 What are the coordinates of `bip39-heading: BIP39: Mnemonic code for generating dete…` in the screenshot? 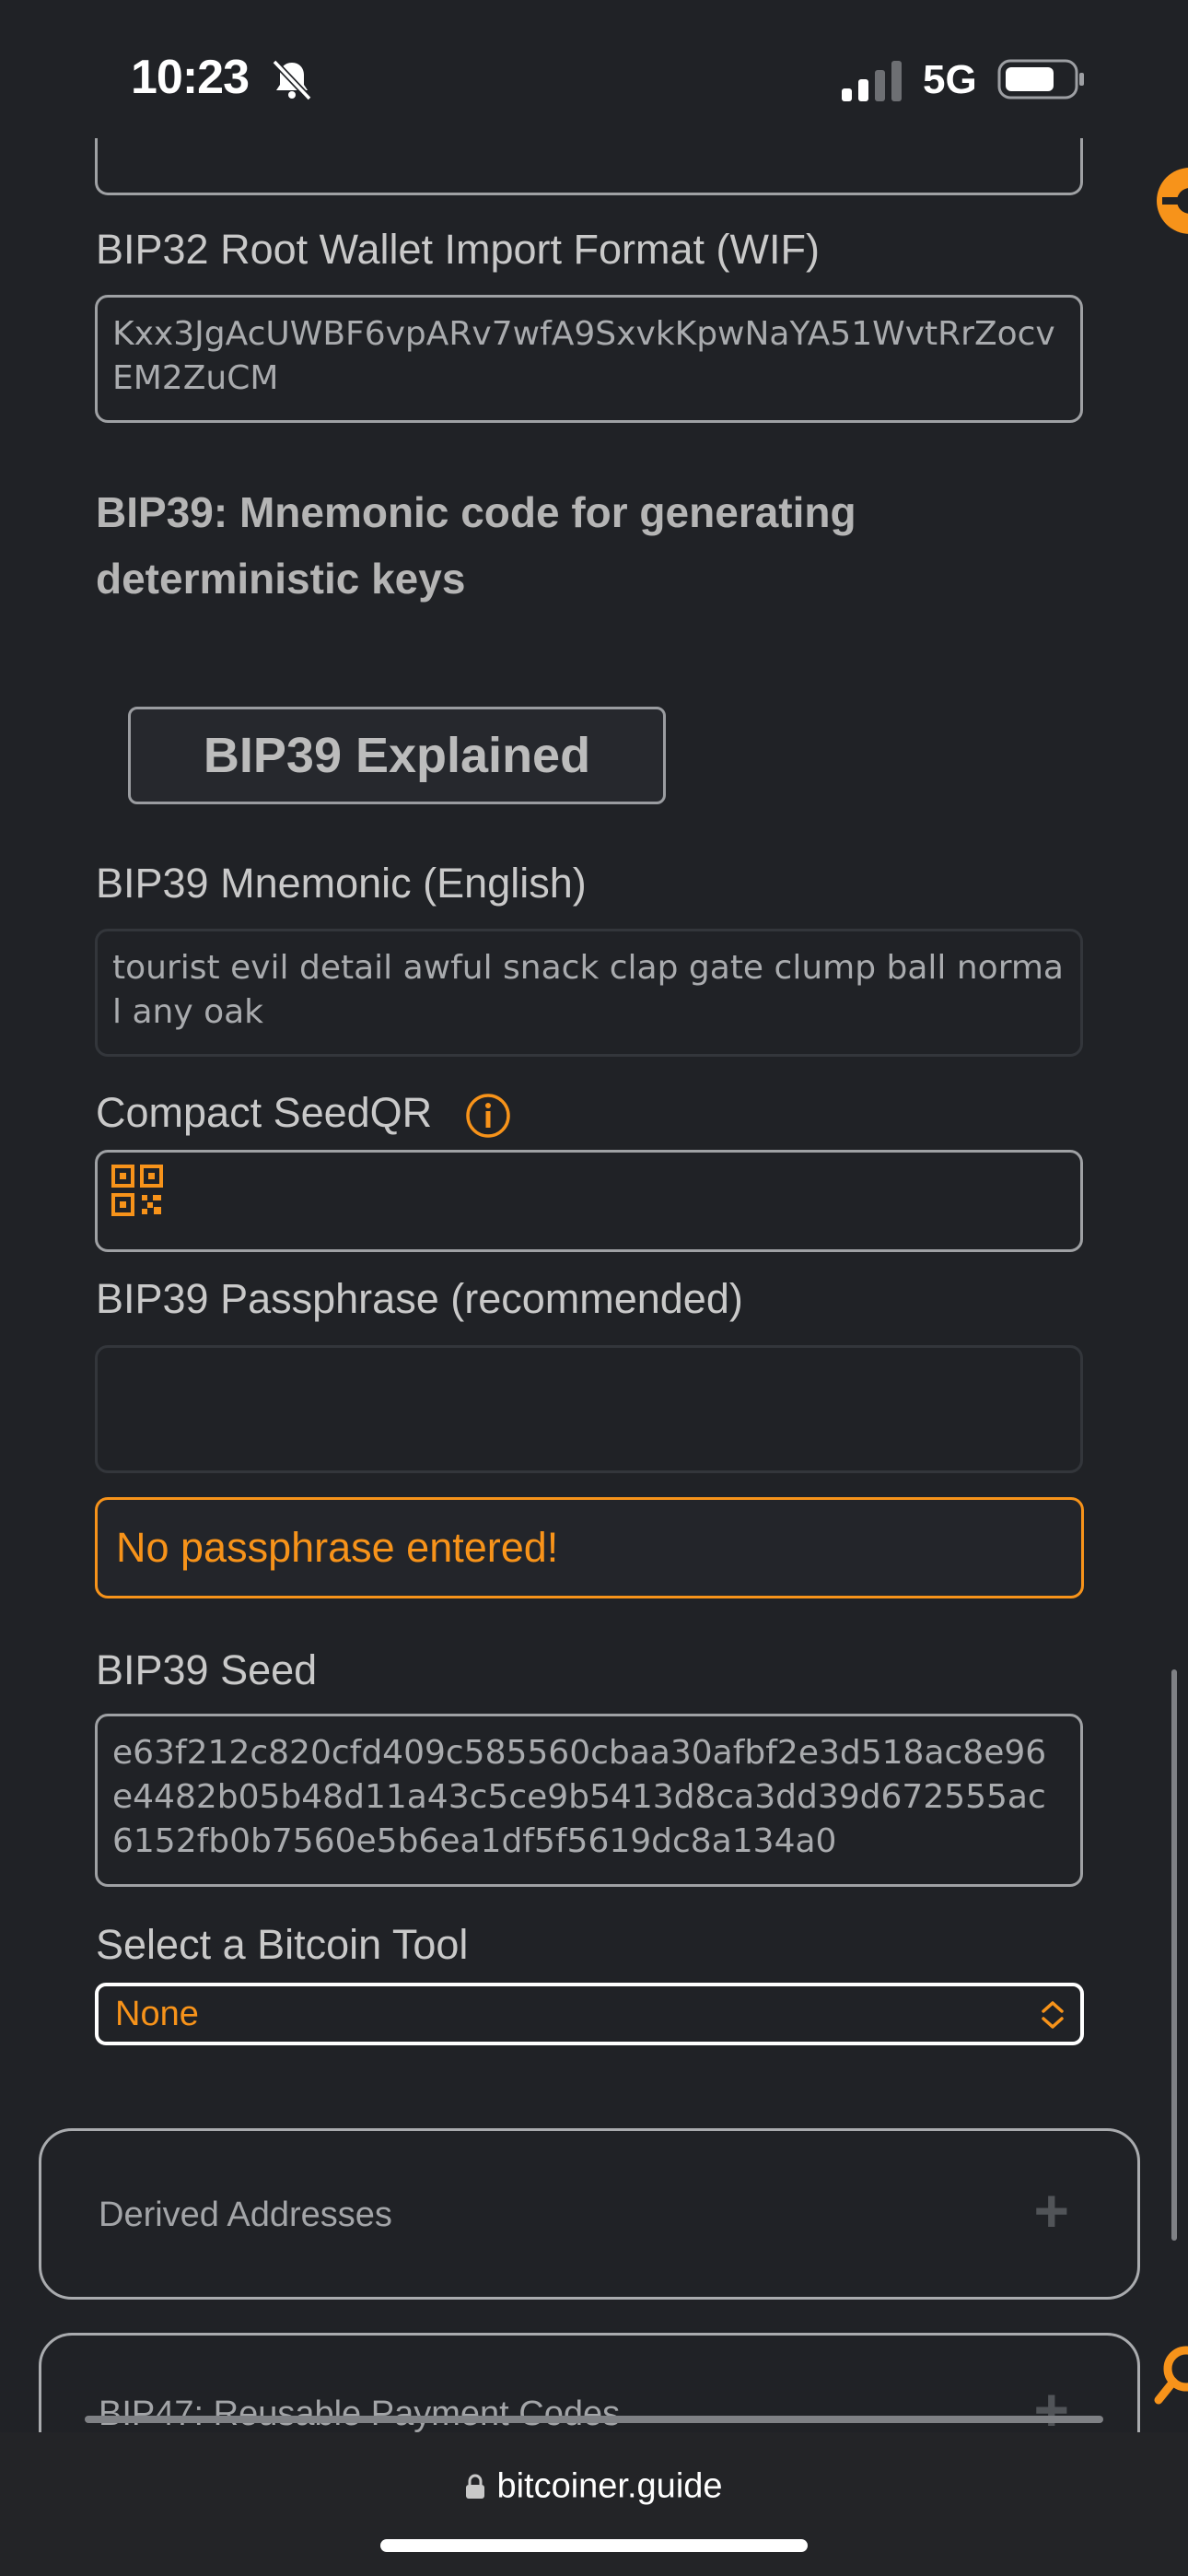 It's located at (476, 545).